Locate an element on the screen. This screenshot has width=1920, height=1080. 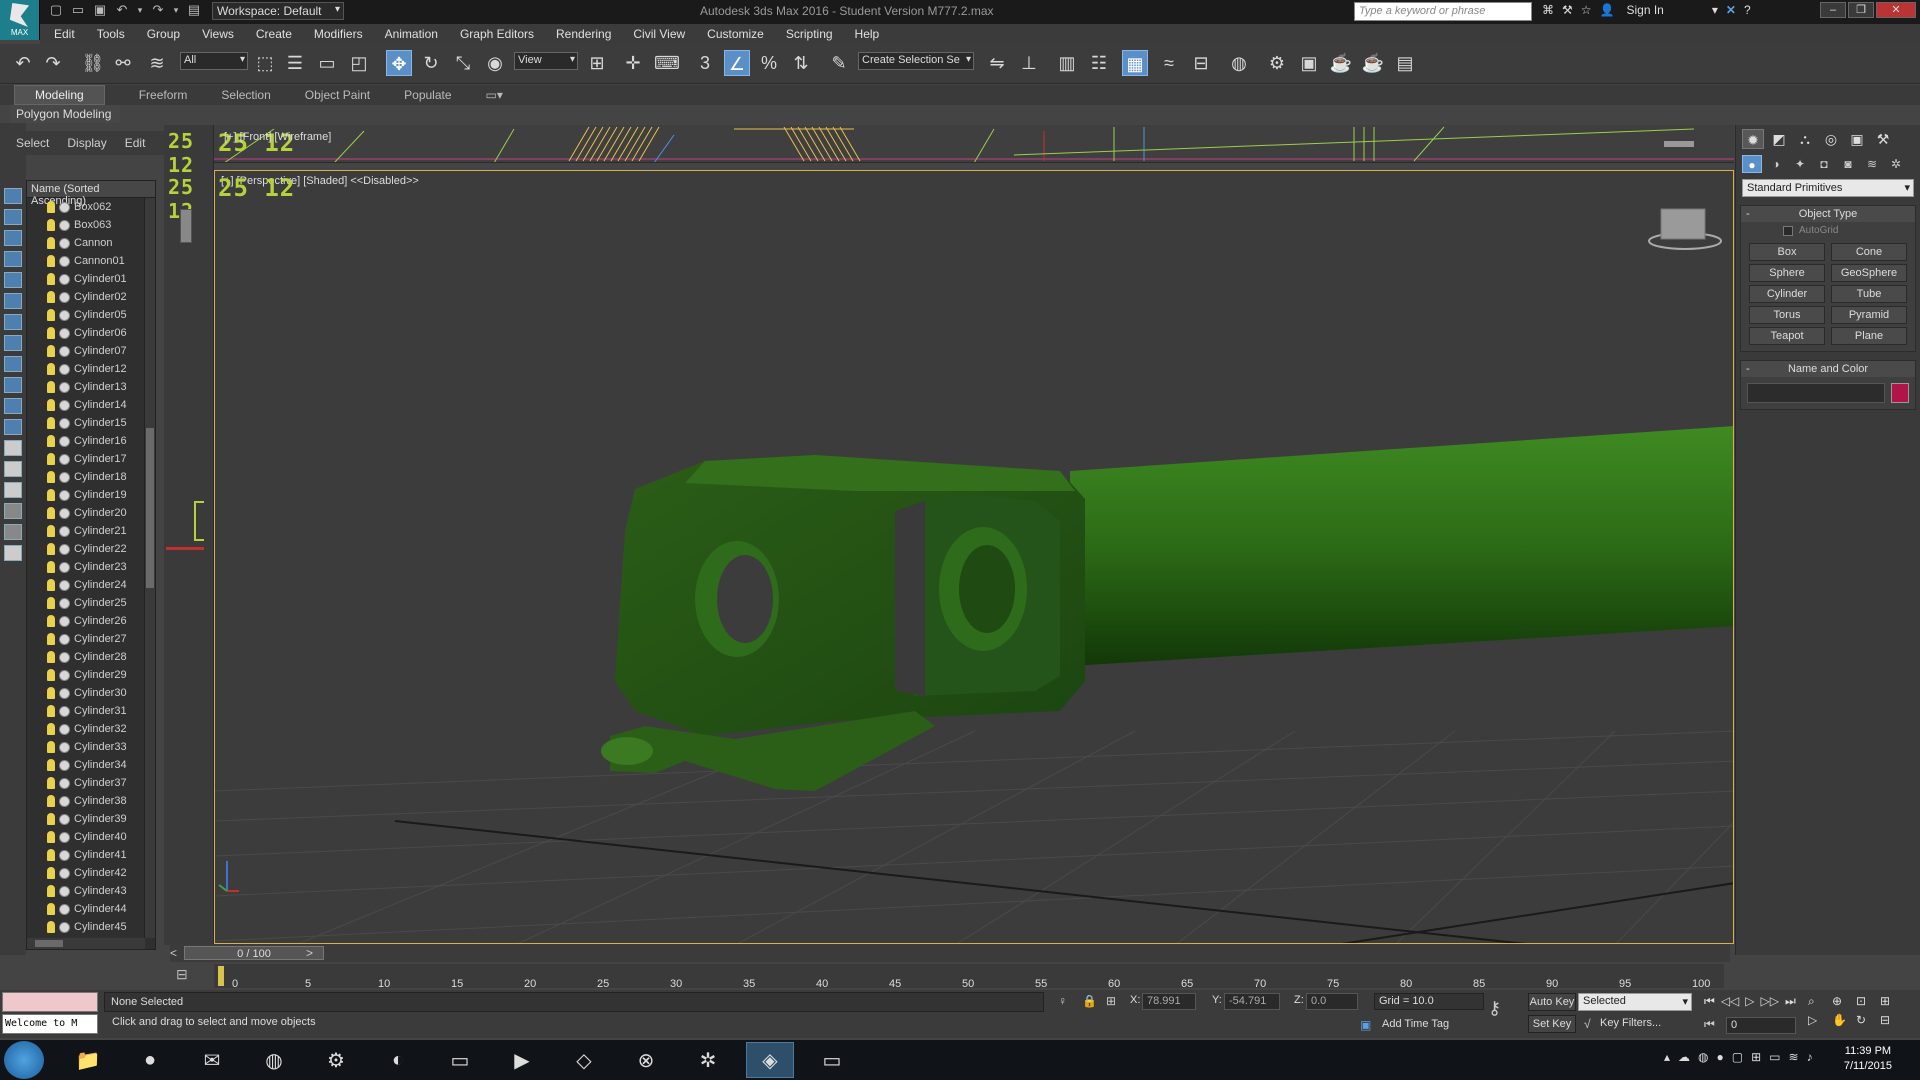
scene-list-item: Cylinder27 is located at coordinates (86, 639).